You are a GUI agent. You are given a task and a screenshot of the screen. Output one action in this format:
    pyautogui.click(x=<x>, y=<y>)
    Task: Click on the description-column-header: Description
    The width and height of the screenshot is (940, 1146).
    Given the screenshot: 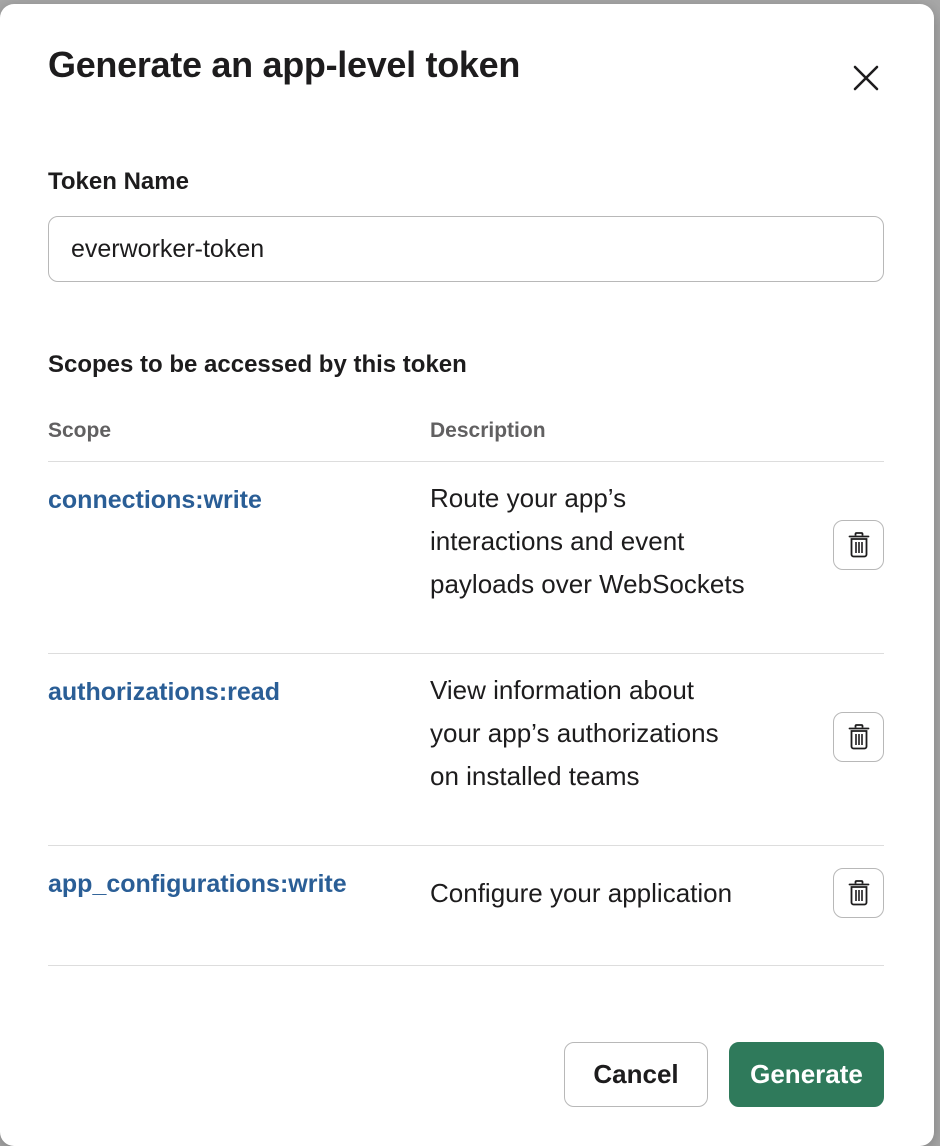 What is the action you would take?
    pyautogui.click(x=488, y=430)
    